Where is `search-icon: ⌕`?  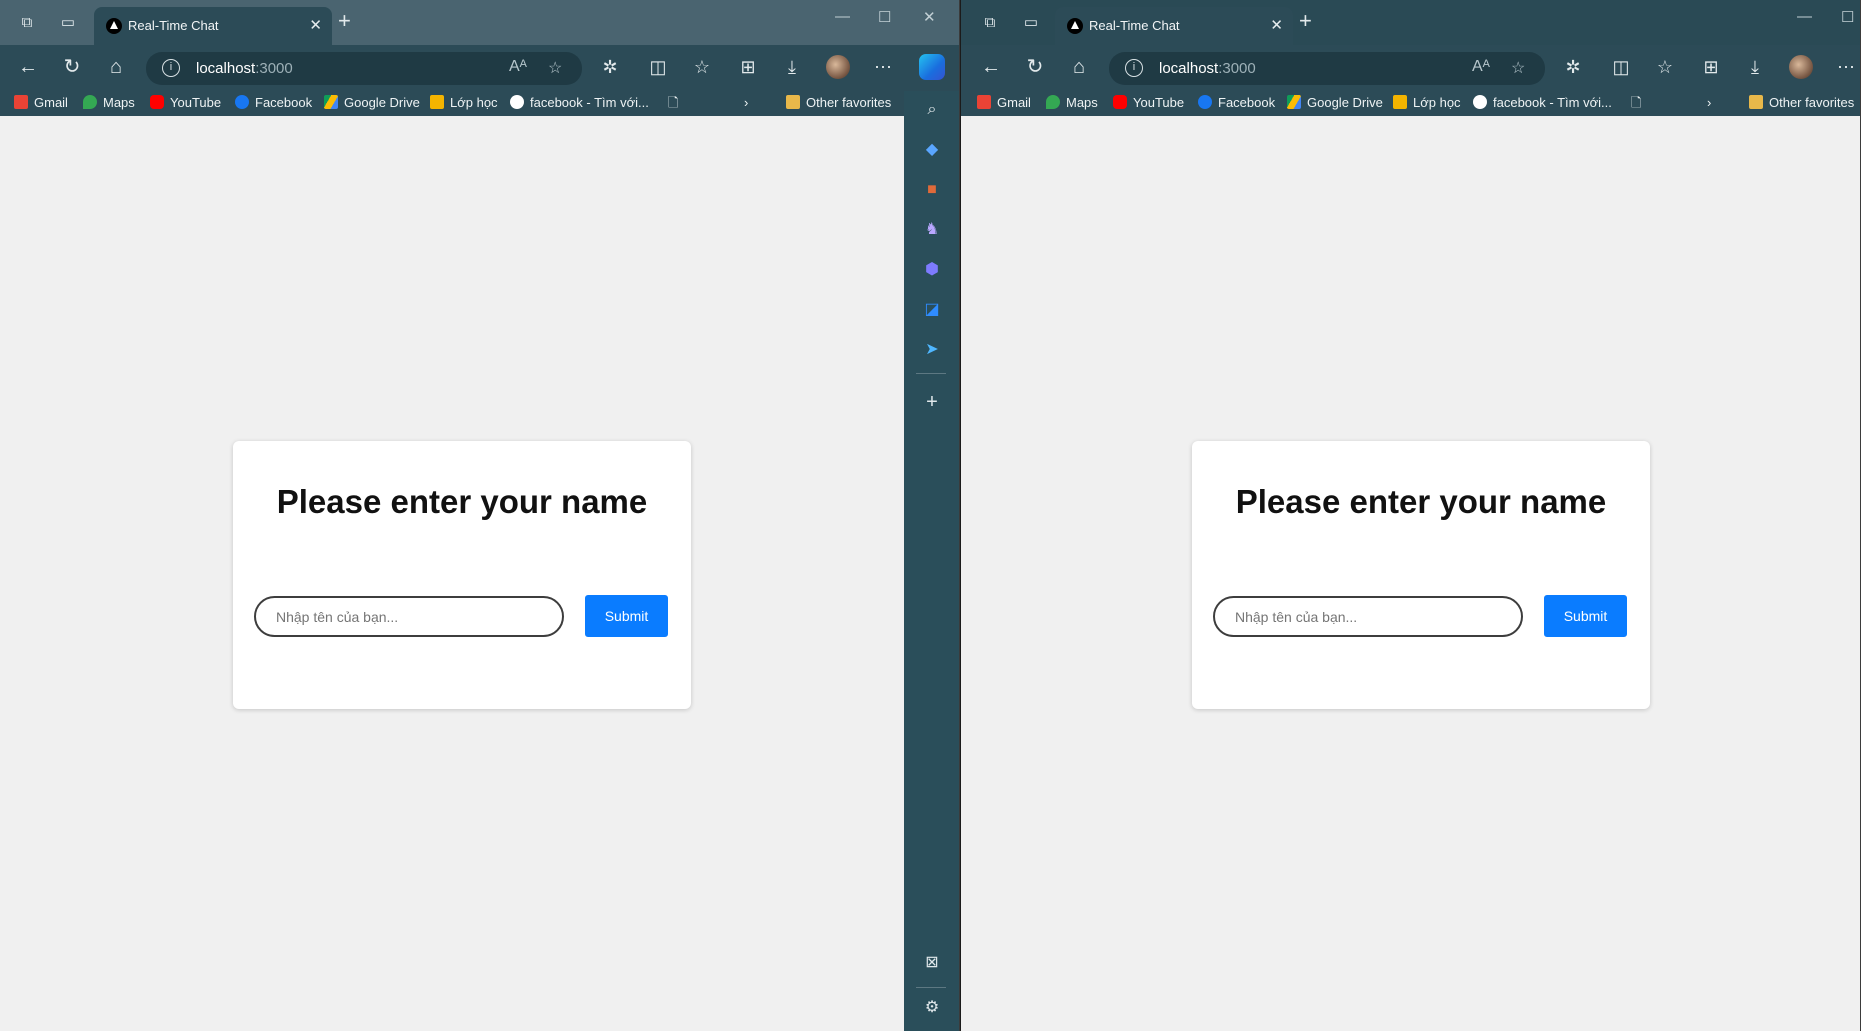
search-icon: ⌕ is located at coordinates (932, 110).